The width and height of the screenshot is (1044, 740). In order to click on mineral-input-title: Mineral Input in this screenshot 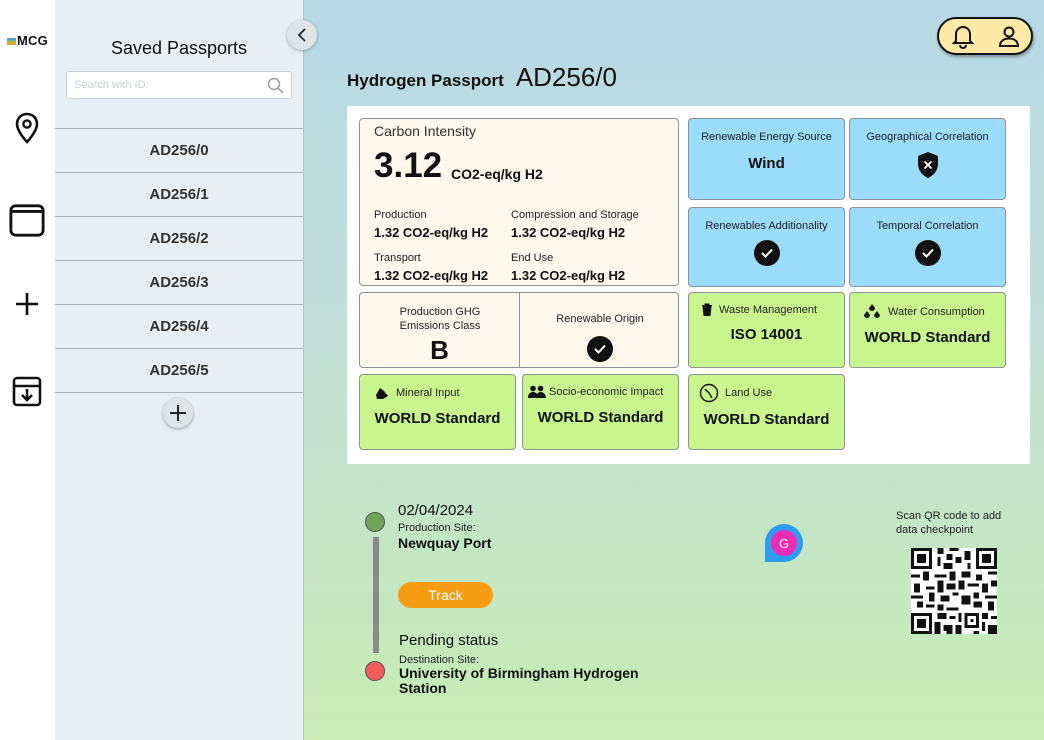, I will do `click(428, 392)`.